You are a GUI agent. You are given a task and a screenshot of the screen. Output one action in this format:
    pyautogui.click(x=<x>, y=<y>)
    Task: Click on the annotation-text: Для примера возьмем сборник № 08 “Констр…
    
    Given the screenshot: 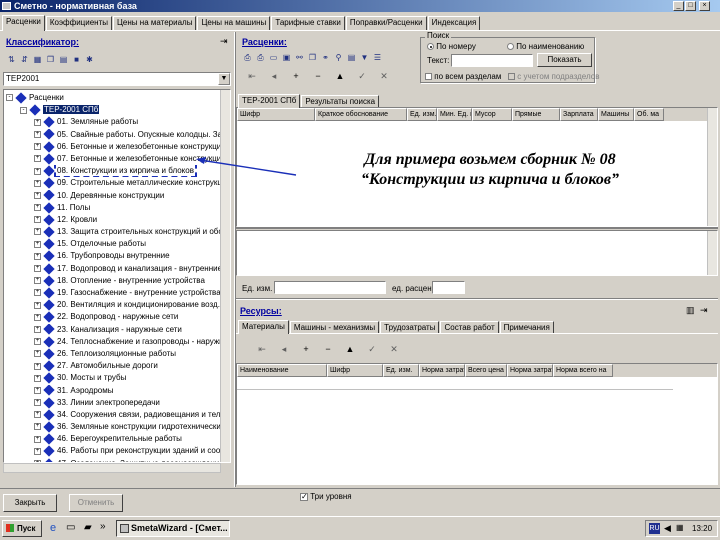 What is the action you would take?
    pyautogui.click(x=490, y=170)
    